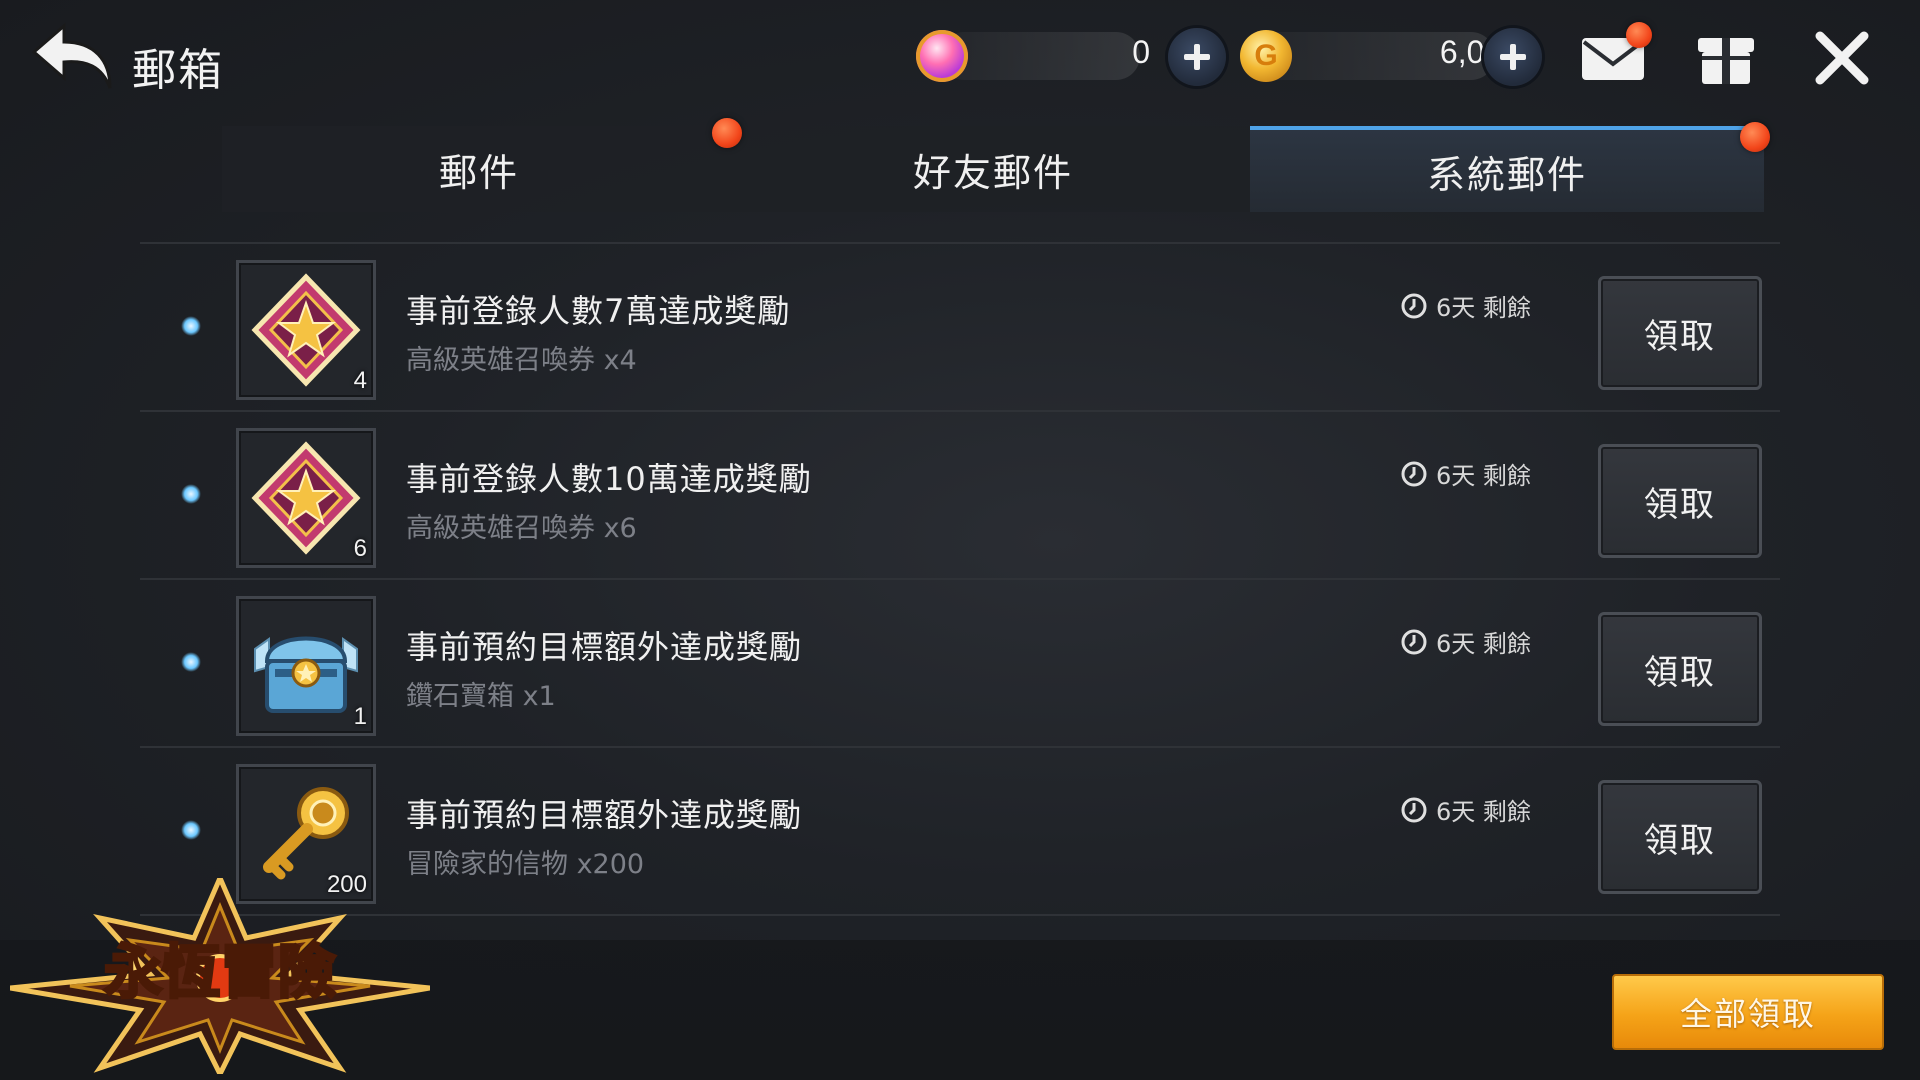 Image resolution: width=1920 pixels, height=1080 pixels. I want to click on mail-notice-dot, so click(1639, 35).